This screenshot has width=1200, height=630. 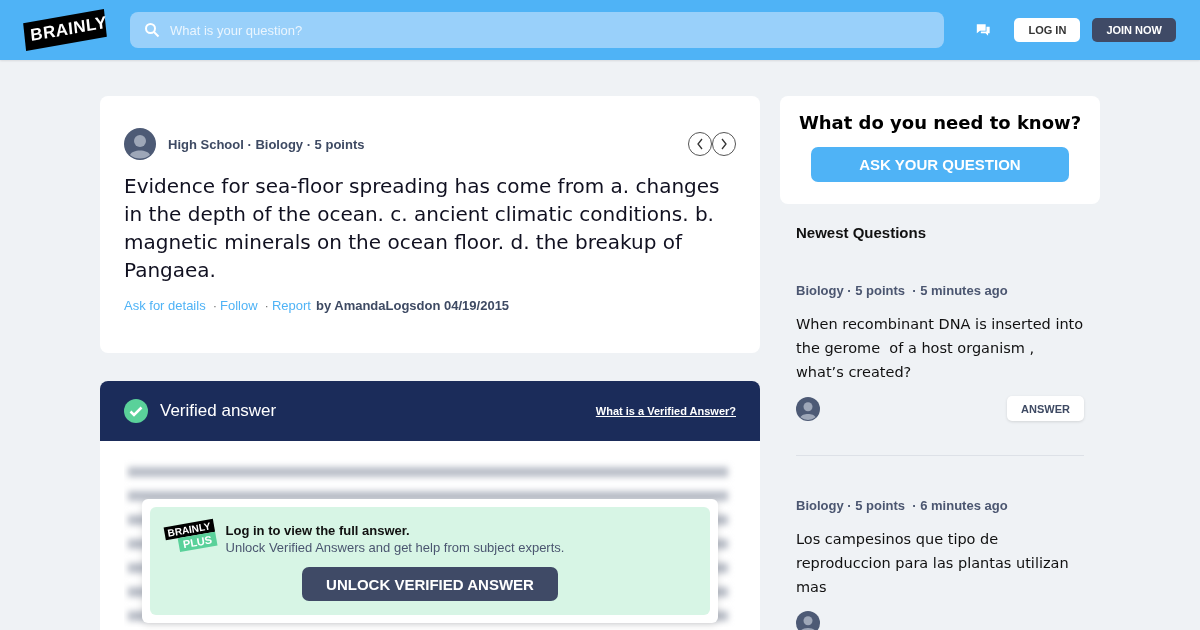 I want to click on paywall-subtitle: Unlock Verified Answers and get help from subject experts., so click(x=395, y=547).